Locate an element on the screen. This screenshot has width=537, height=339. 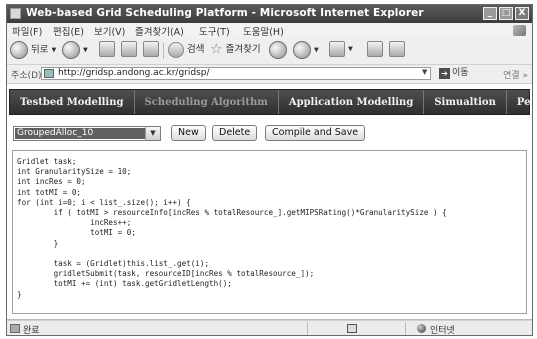
search-button: 검색 is located at coordinates (186, 49).